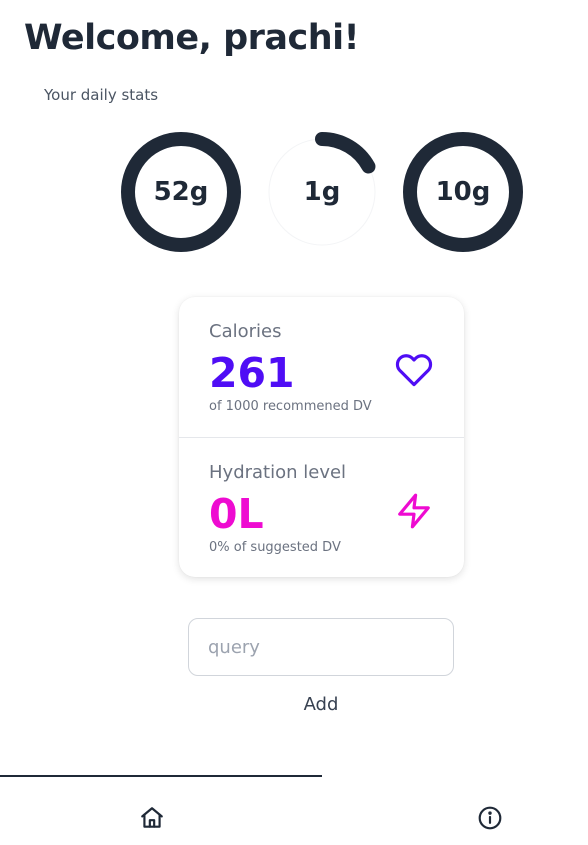 Image resolution: width=588 pixels, height=845 pixels. What do you see at coordinates (321, 704) in the screenshot?
I see `add-button: Add` at bounding box center [321, 704].